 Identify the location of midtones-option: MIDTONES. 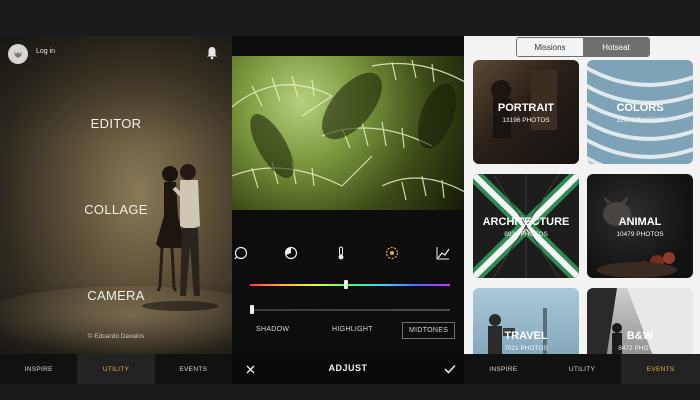
(429, 330).